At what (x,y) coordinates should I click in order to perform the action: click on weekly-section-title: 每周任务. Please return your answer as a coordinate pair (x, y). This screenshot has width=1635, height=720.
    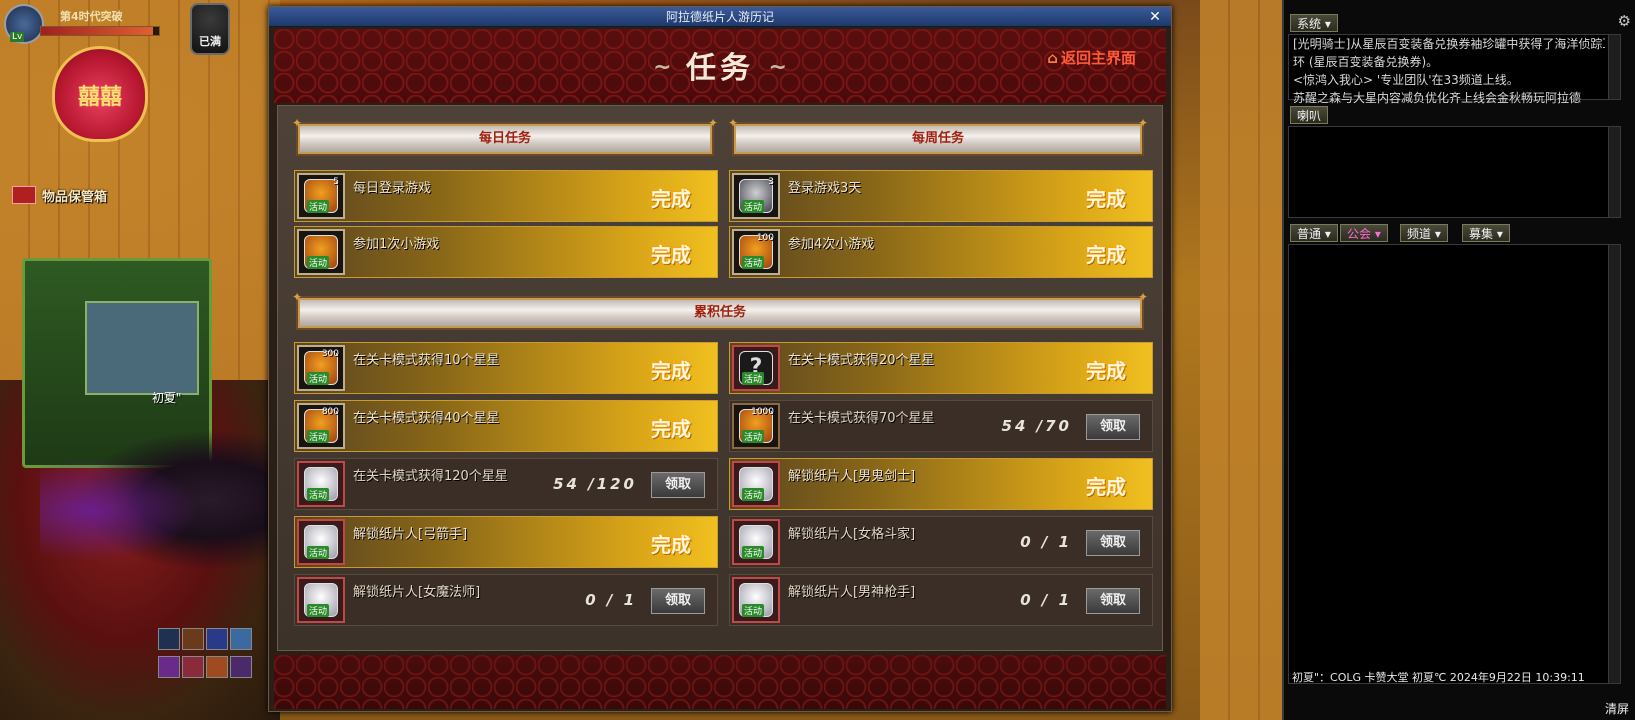
    Looking at the image, I should click on (937, 138).